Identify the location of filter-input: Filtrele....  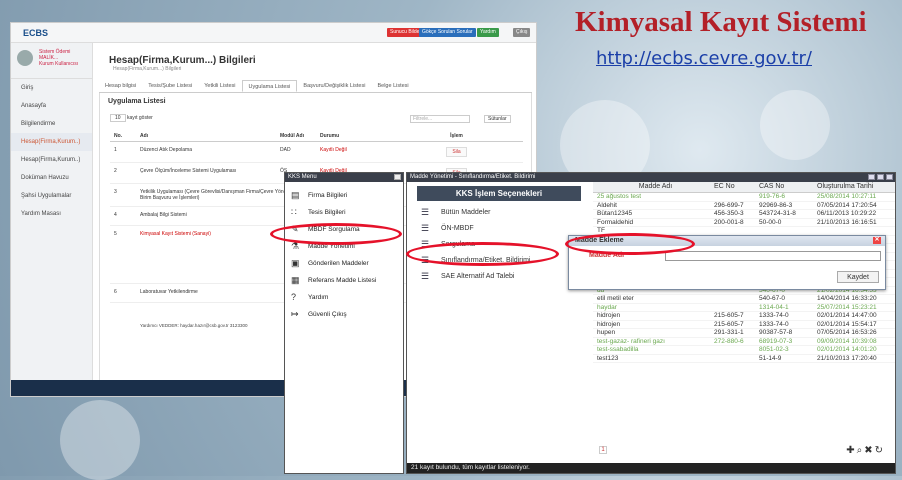
(440, 119).